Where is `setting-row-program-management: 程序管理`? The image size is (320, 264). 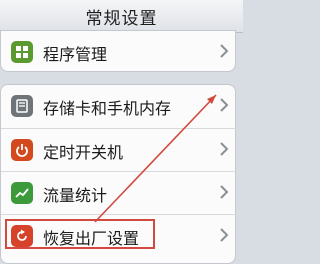 setting-row-program-management: 程序管理 is located at coordinates (119, 52).